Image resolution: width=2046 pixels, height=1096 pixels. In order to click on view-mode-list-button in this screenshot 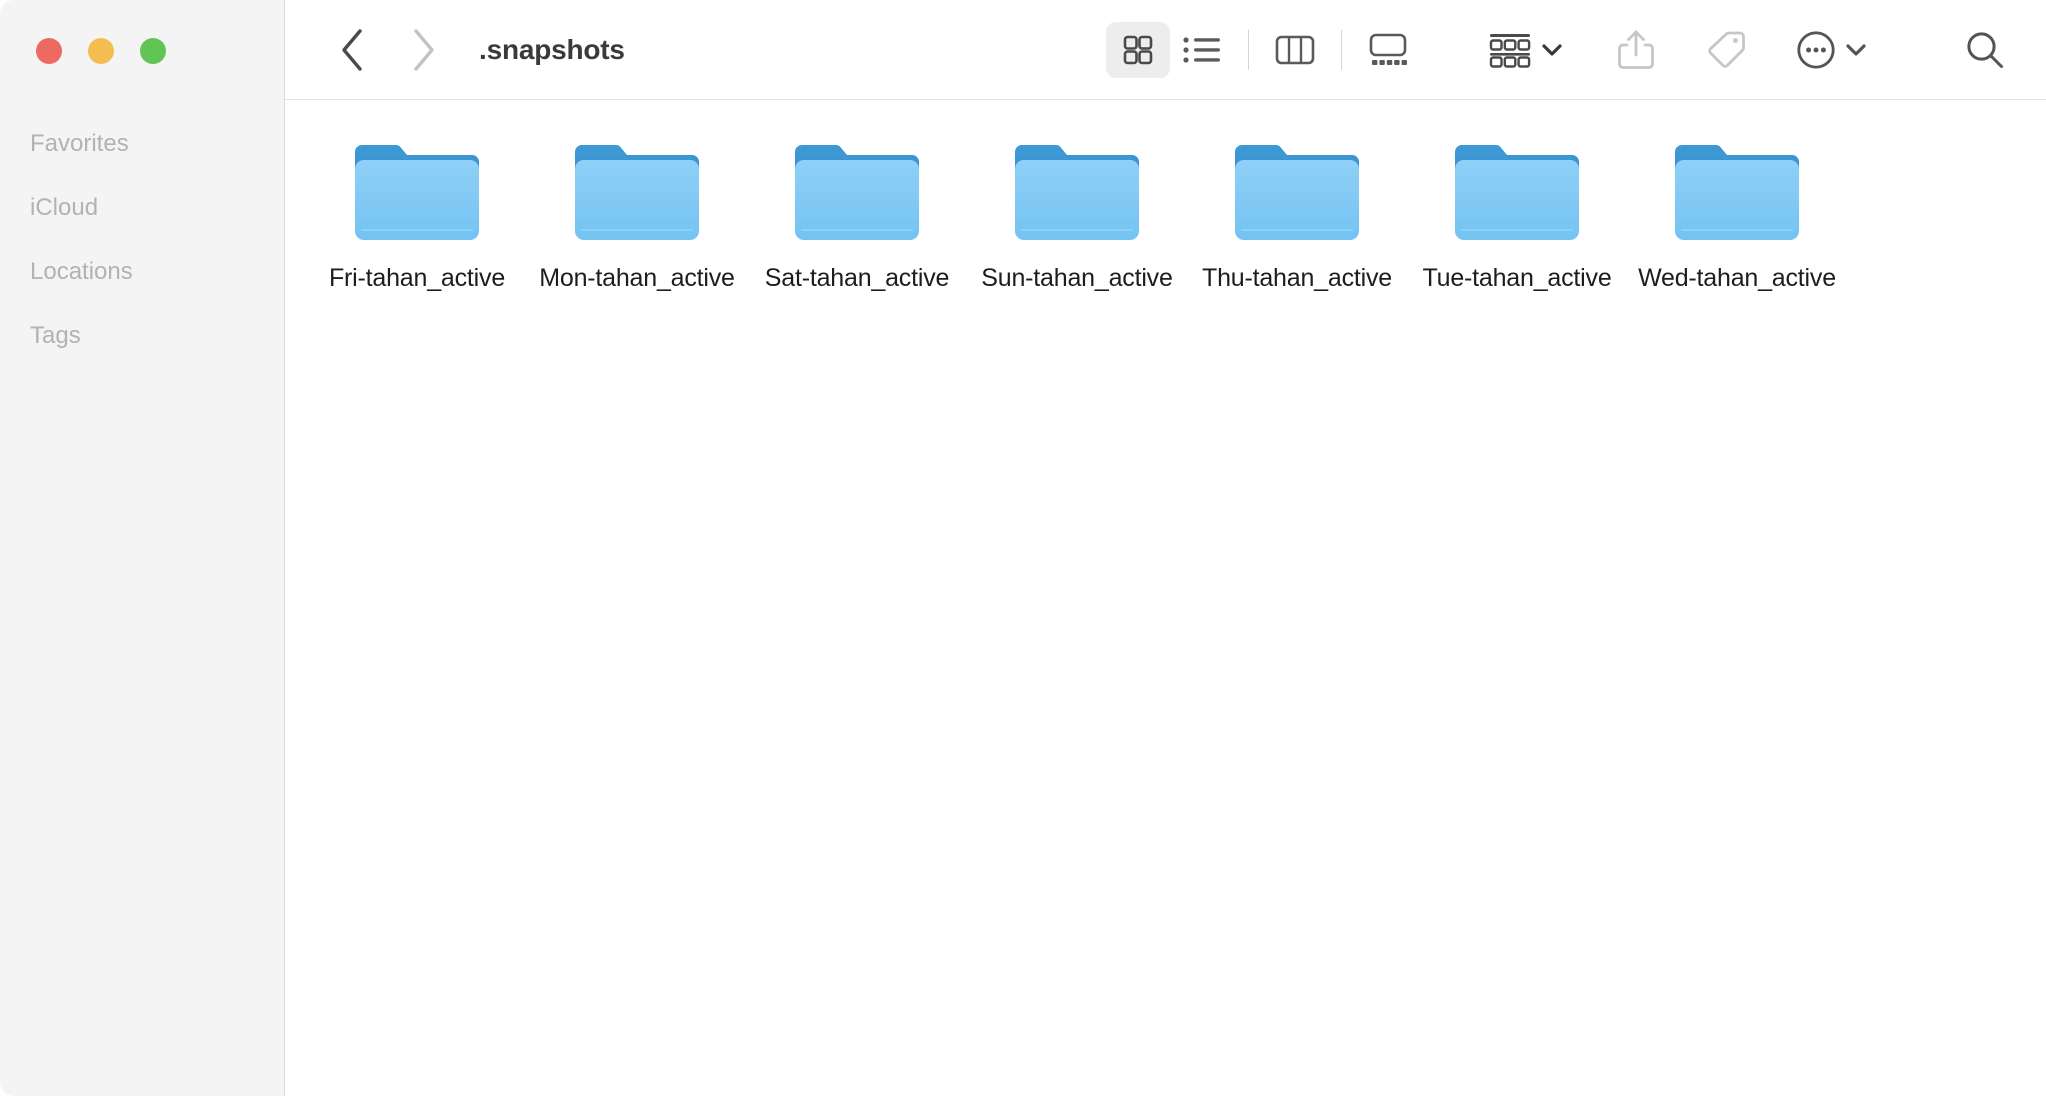, I will do `click(1202, 50)`.